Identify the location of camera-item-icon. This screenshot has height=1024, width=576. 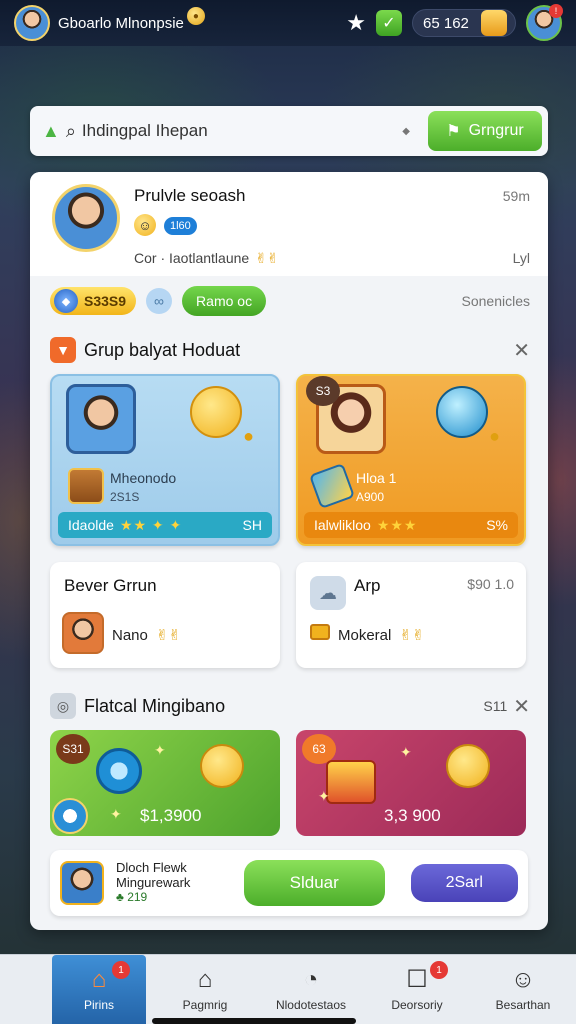
(119, 771).